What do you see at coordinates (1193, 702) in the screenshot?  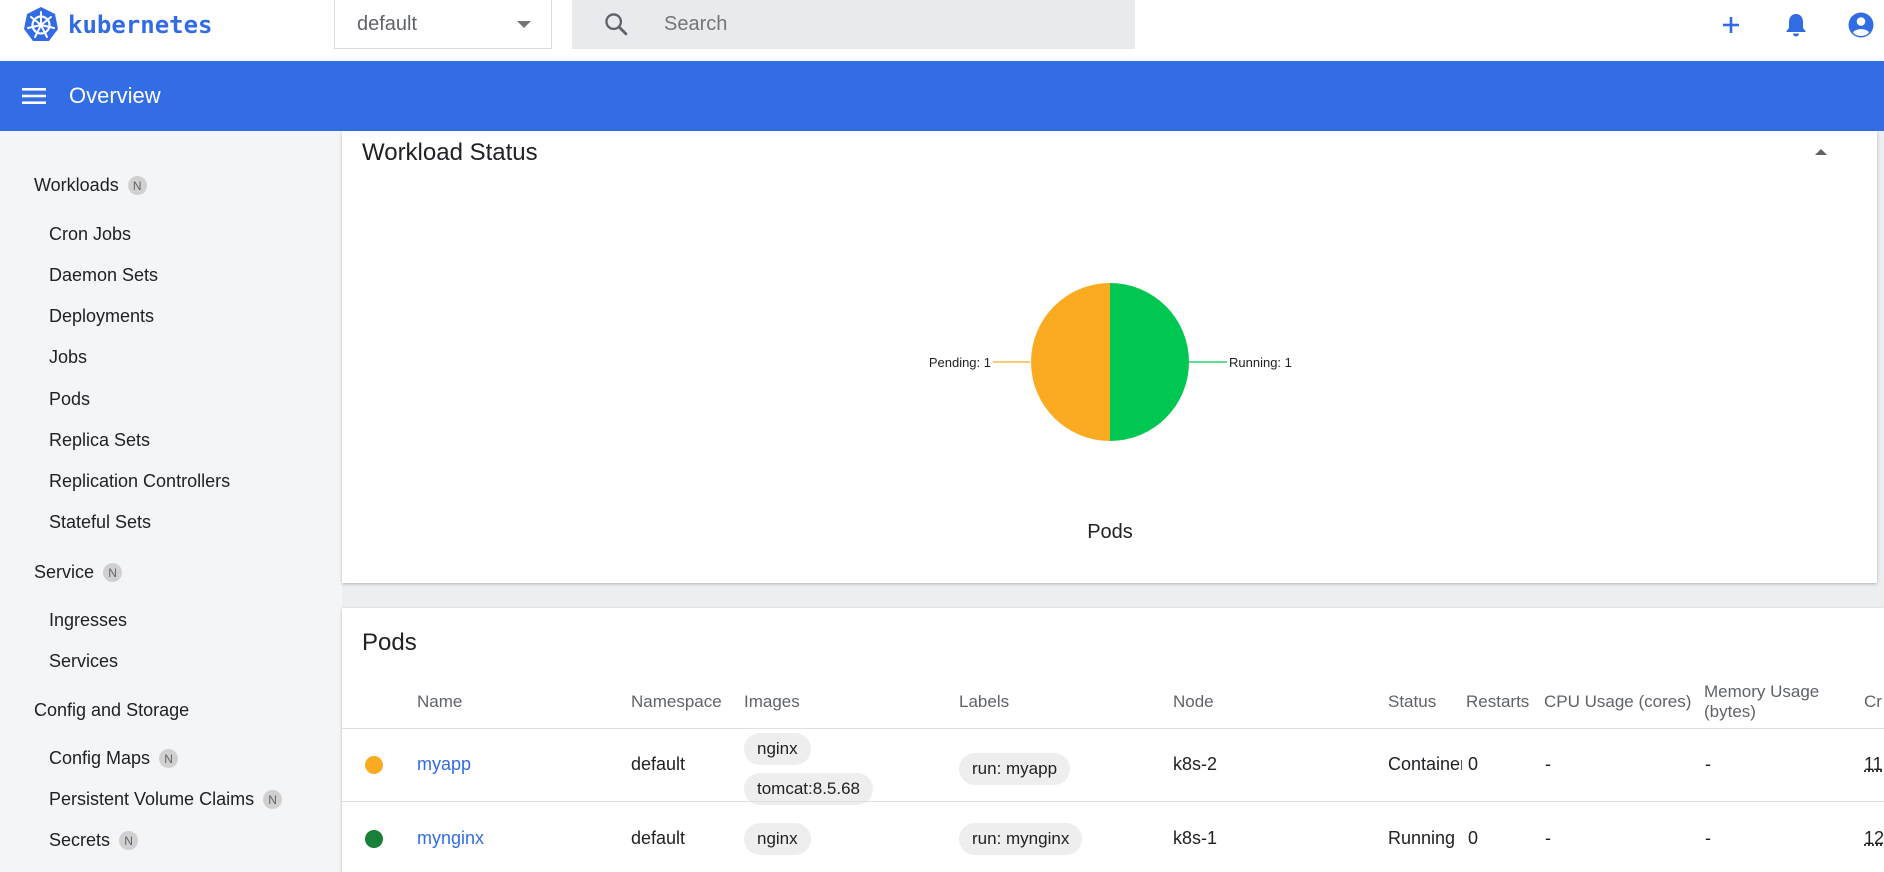 I see `column-header-node: Node` at bounding box center [1193, 702].